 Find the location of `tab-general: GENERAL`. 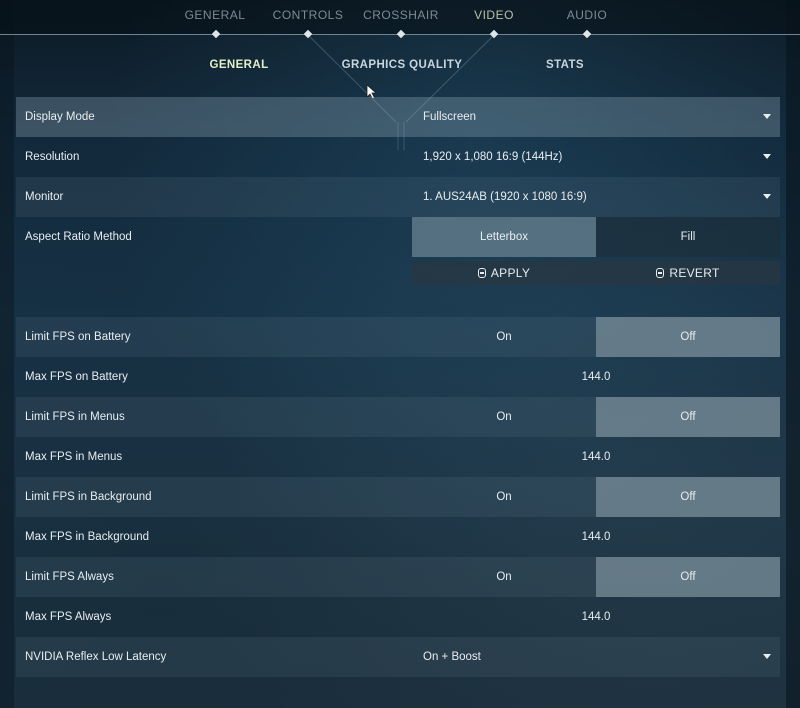

tab-general: GENERAL is located at coordinates (215, 15).